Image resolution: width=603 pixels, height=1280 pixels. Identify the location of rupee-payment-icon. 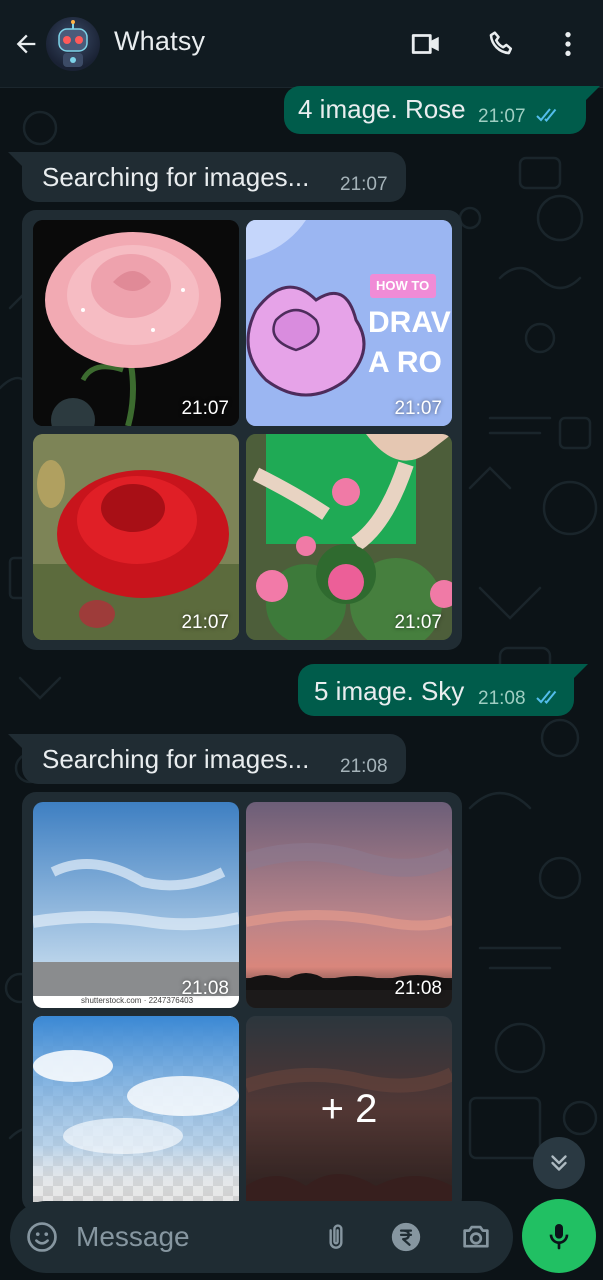
(406, 1237).